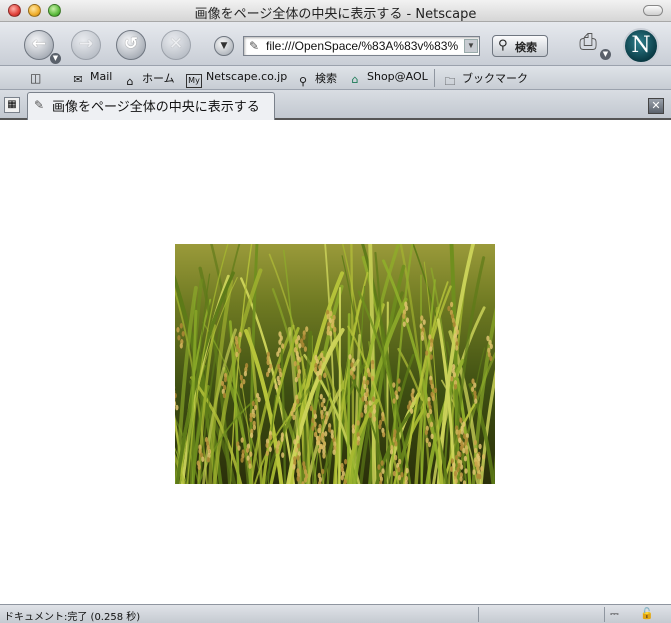 The image size is (671, 623). Describe the element at coordinates (434, 78) in the screenshot. I see `toolbar-separator` at that location.